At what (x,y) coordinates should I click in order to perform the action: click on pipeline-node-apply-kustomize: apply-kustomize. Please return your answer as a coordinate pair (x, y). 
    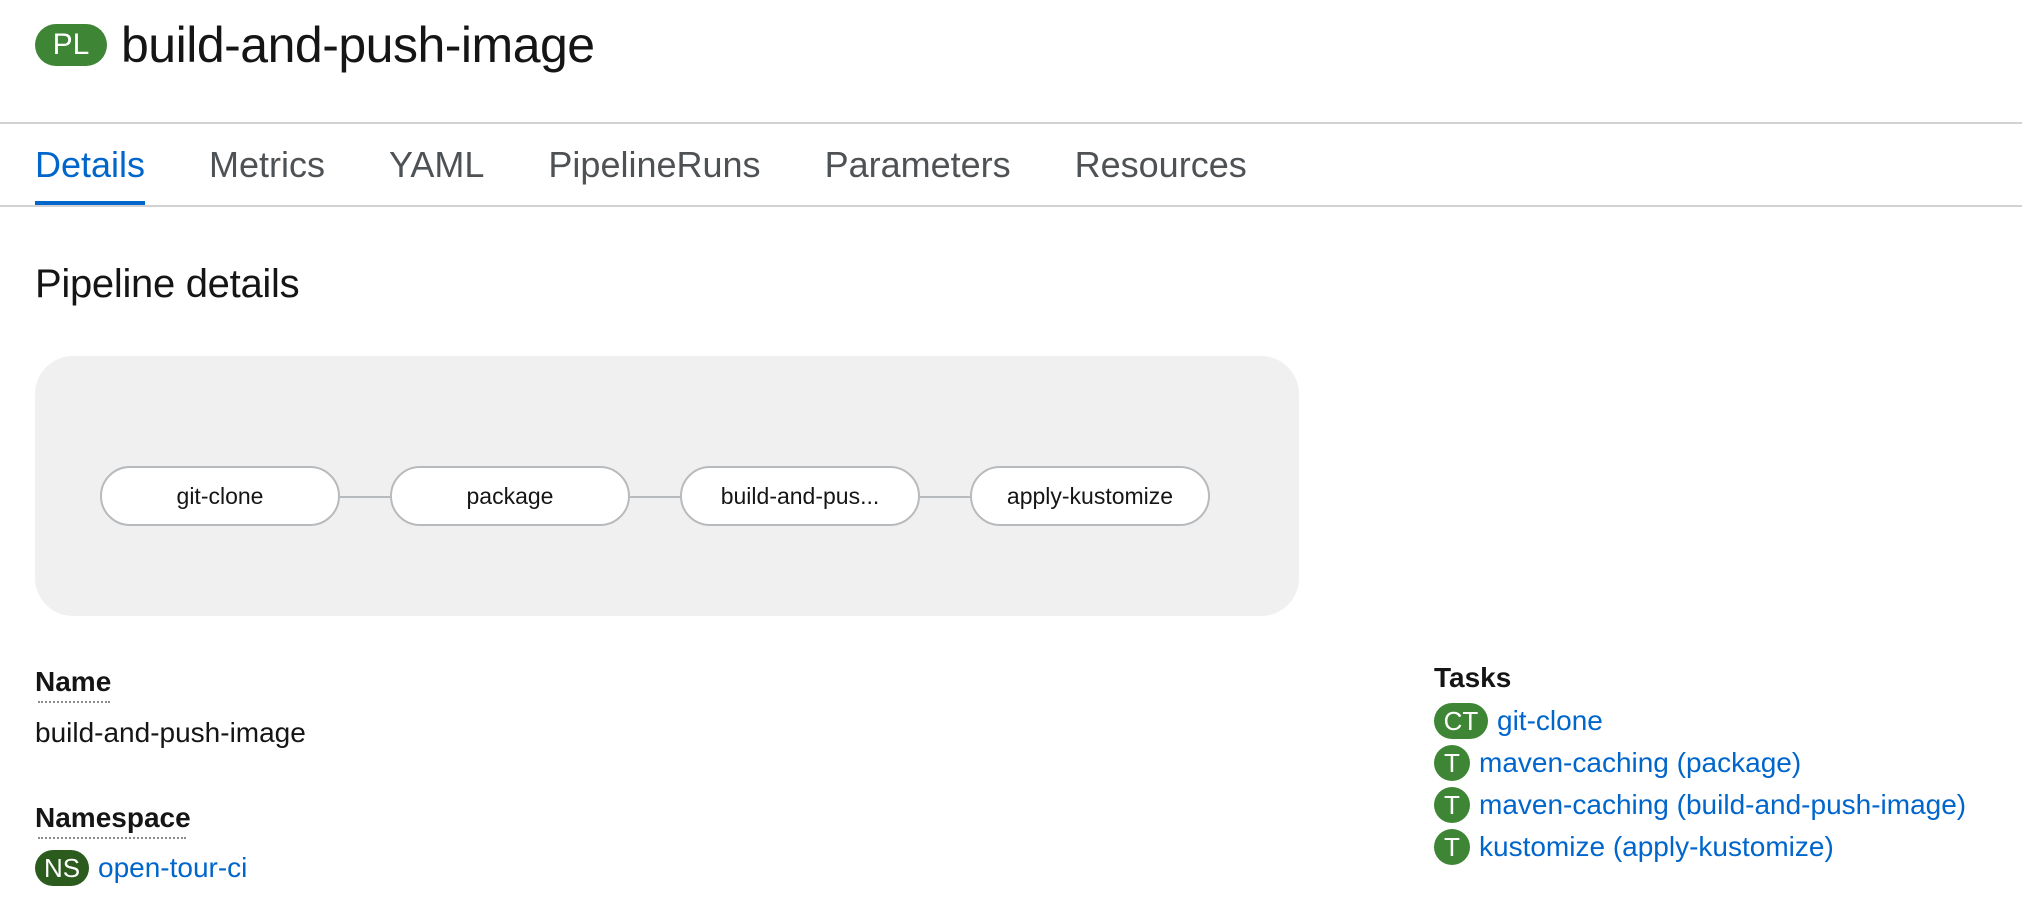
    Looking at the image, I should click on (1090, 496).